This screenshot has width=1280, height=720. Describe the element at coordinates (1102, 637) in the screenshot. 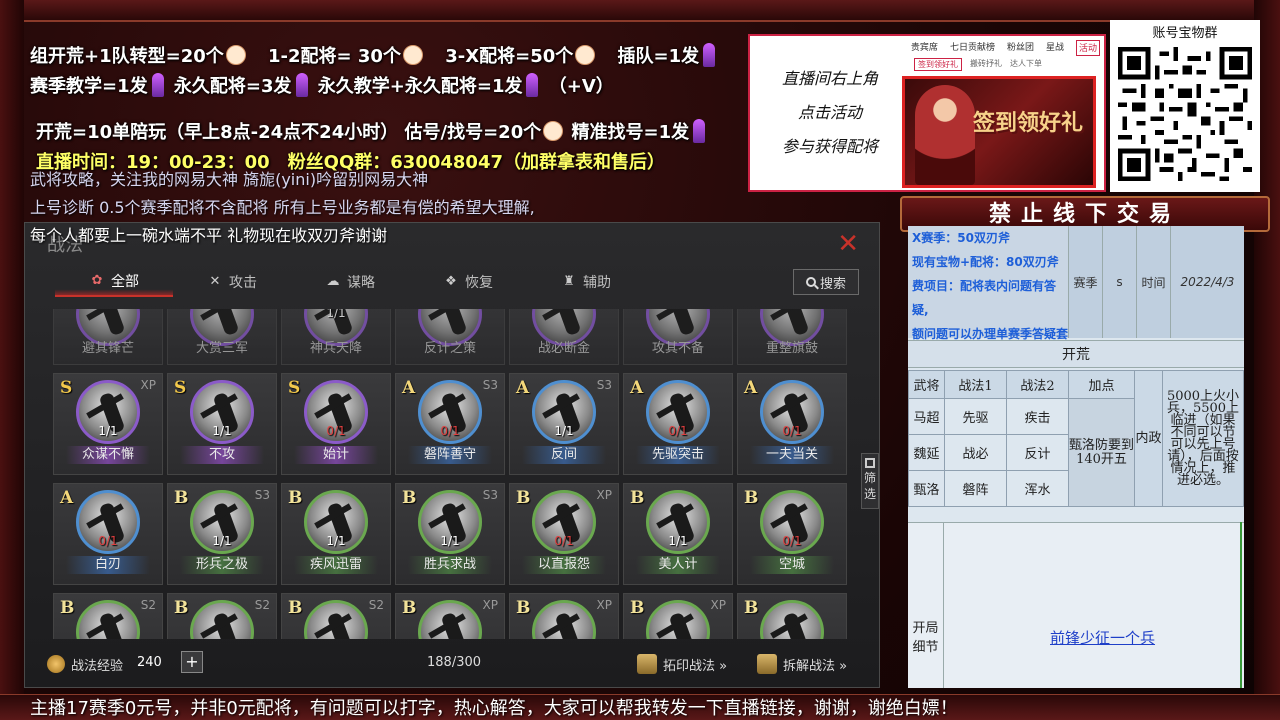

I see `sheet-link: 前锋少征一个兵` at that location.